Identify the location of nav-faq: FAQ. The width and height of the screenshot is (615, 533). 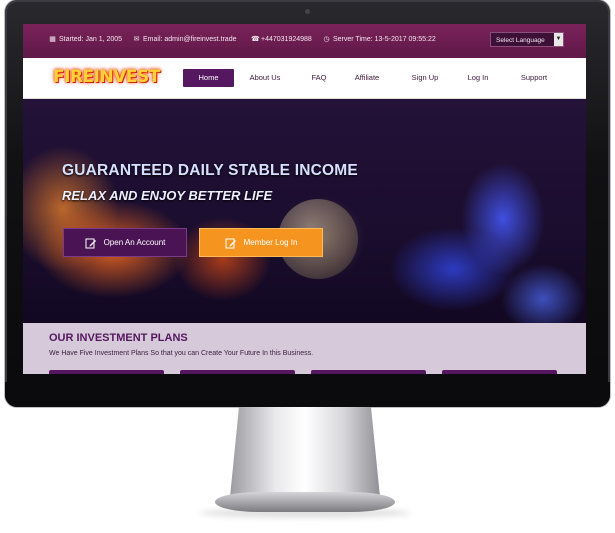
(319, 78).